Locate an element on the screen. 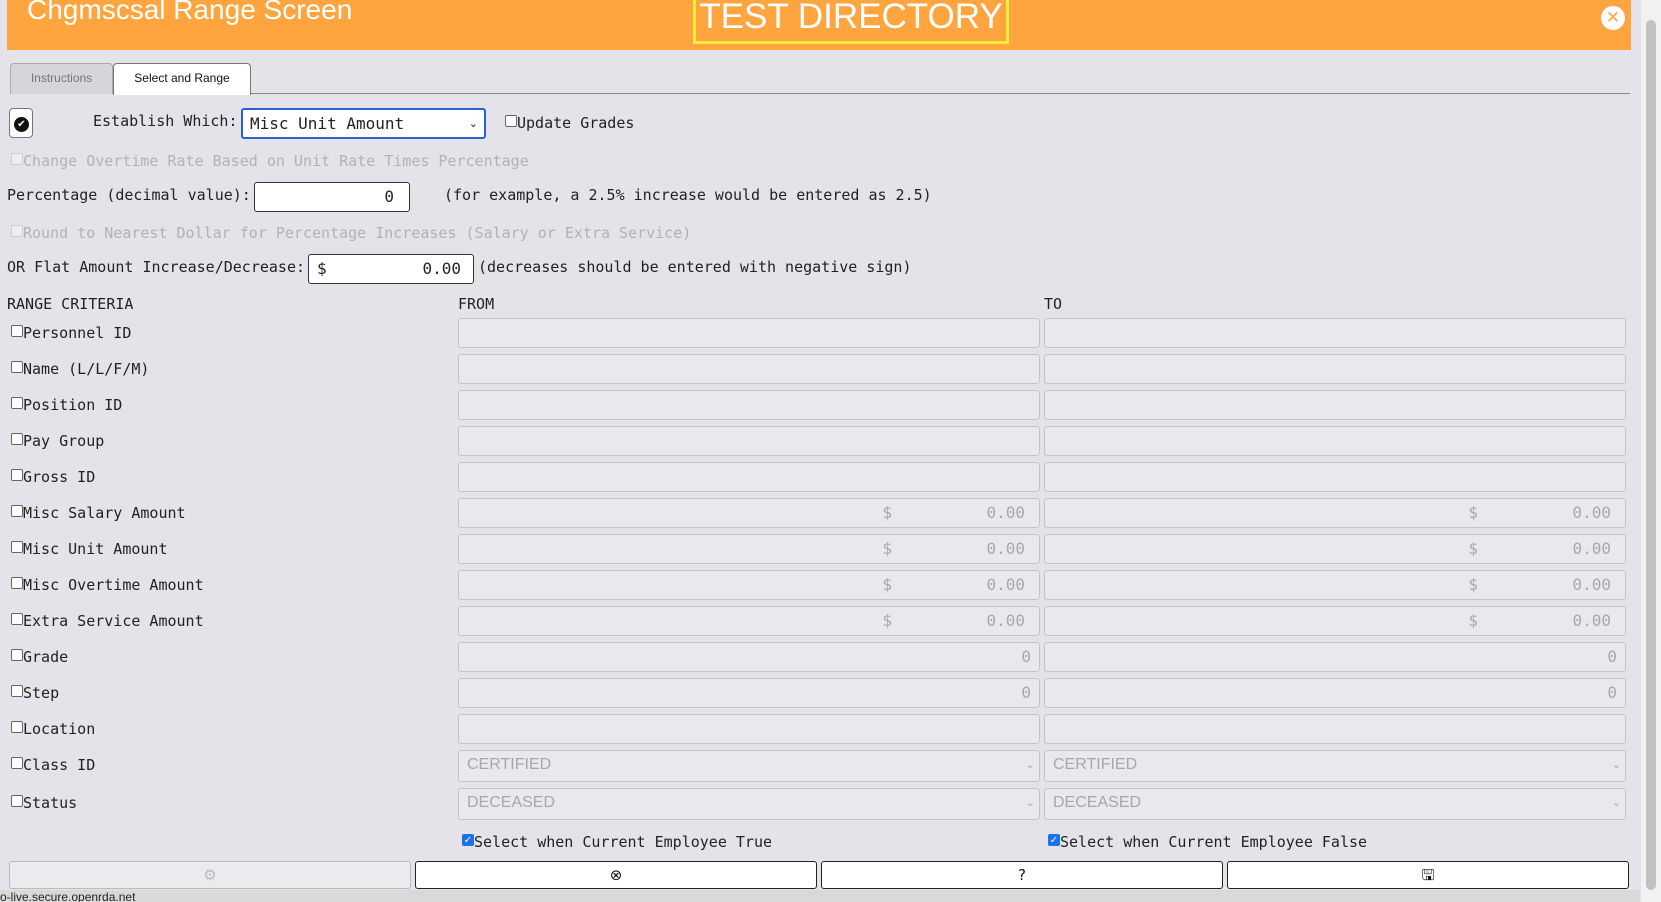  tab-bar: Instructions Select and Range is located at coordinates (820, 79).